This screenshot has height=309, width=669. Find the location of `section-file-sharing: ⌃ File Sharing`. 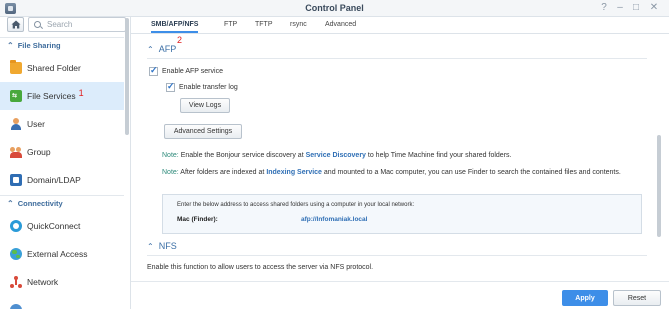

section-file-sharing: ⌃ File Sharing is located at coordinates (62, 45).